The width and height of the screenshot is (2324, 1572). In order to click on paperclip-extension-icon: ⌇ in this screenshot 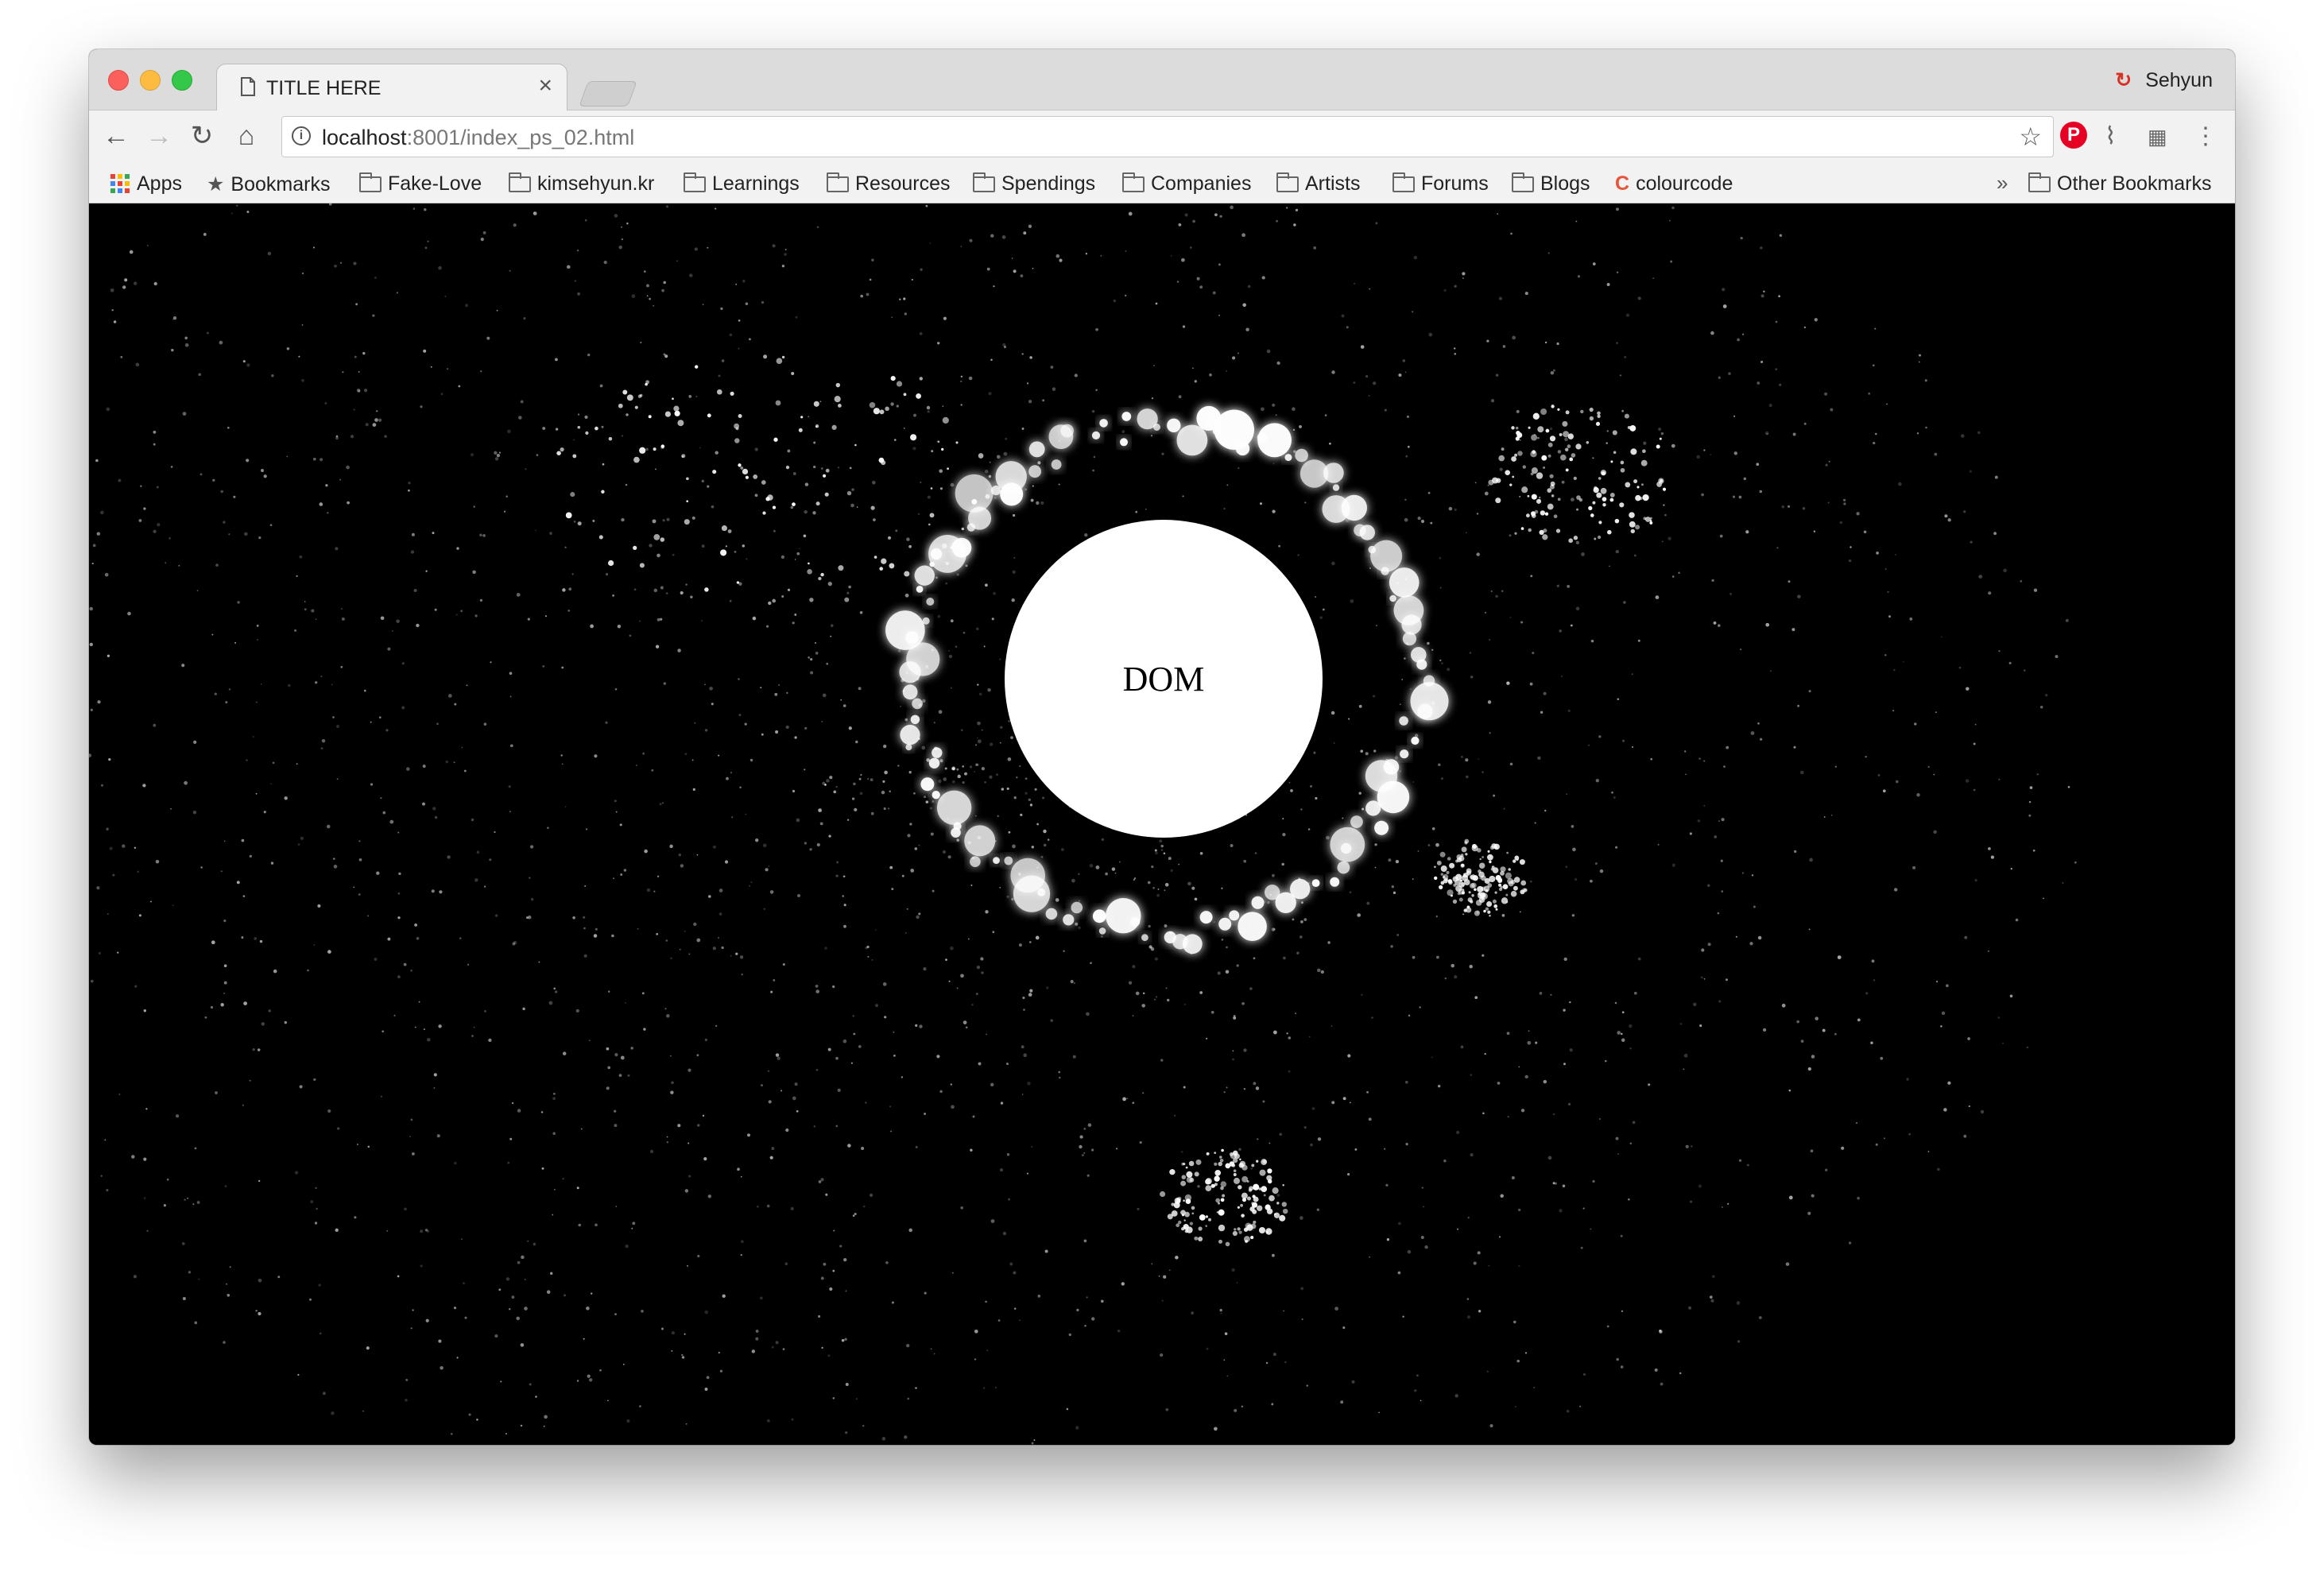, I will do `click(2111, 136)`.